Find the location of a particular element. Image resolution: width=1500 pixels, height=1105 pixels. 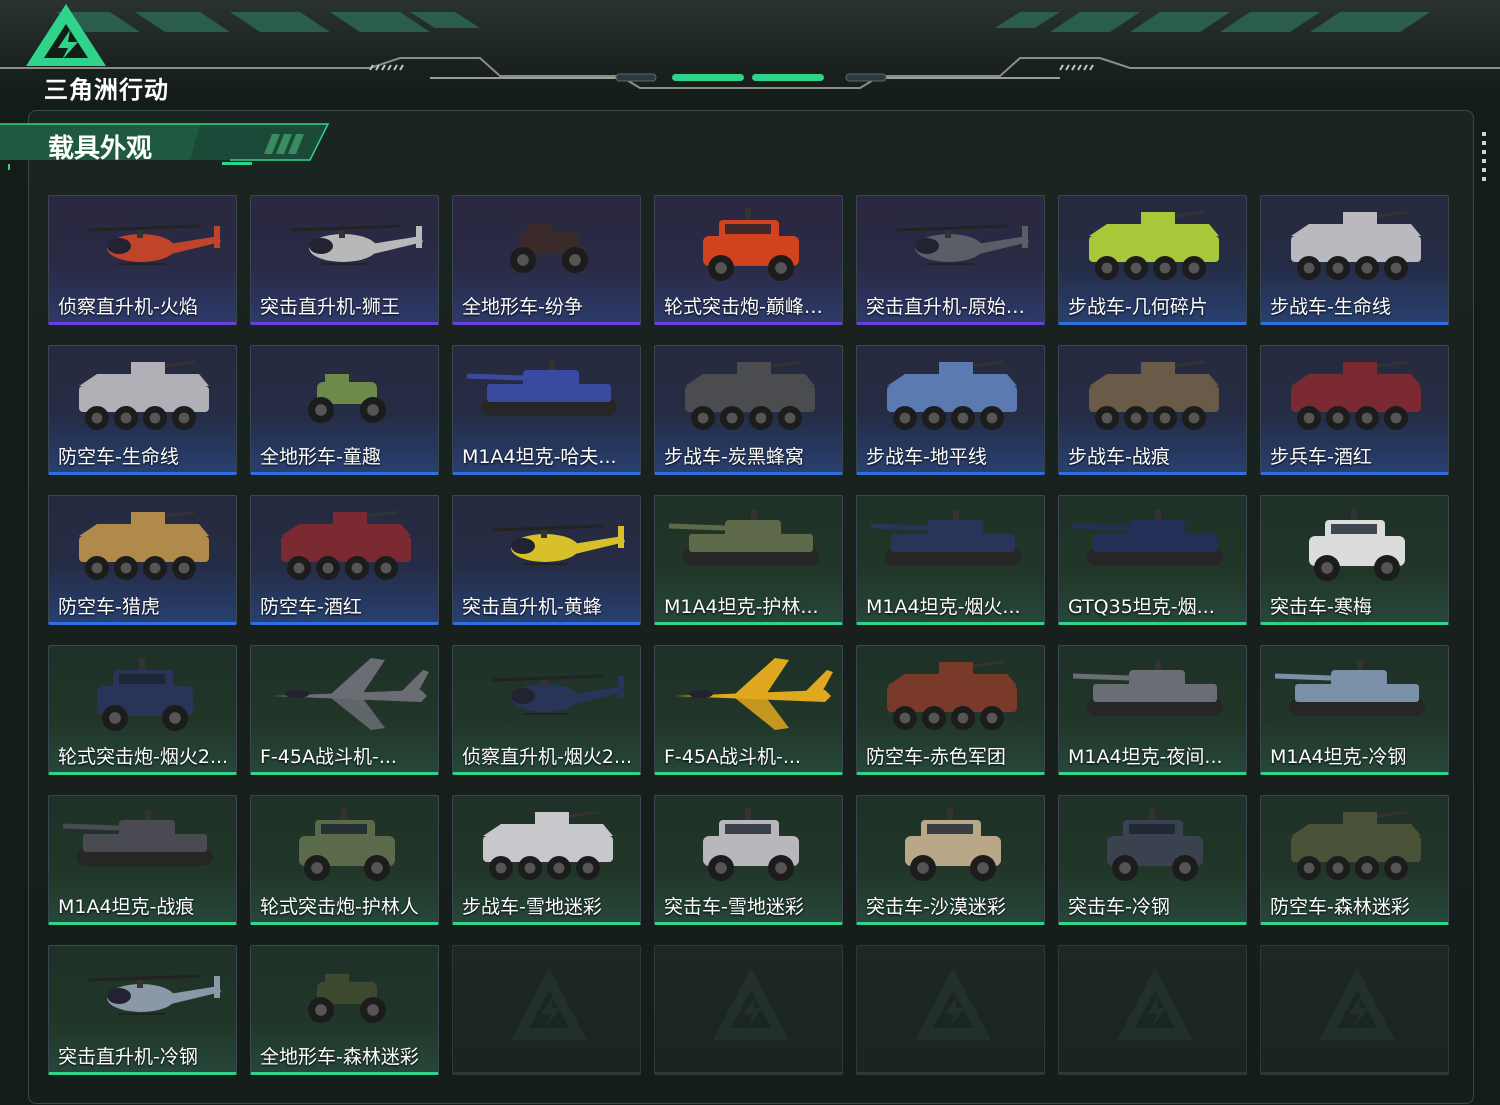

vehicle-skin-card: M1A4坦克-冷钢 is located at coordinates (1354, 710).